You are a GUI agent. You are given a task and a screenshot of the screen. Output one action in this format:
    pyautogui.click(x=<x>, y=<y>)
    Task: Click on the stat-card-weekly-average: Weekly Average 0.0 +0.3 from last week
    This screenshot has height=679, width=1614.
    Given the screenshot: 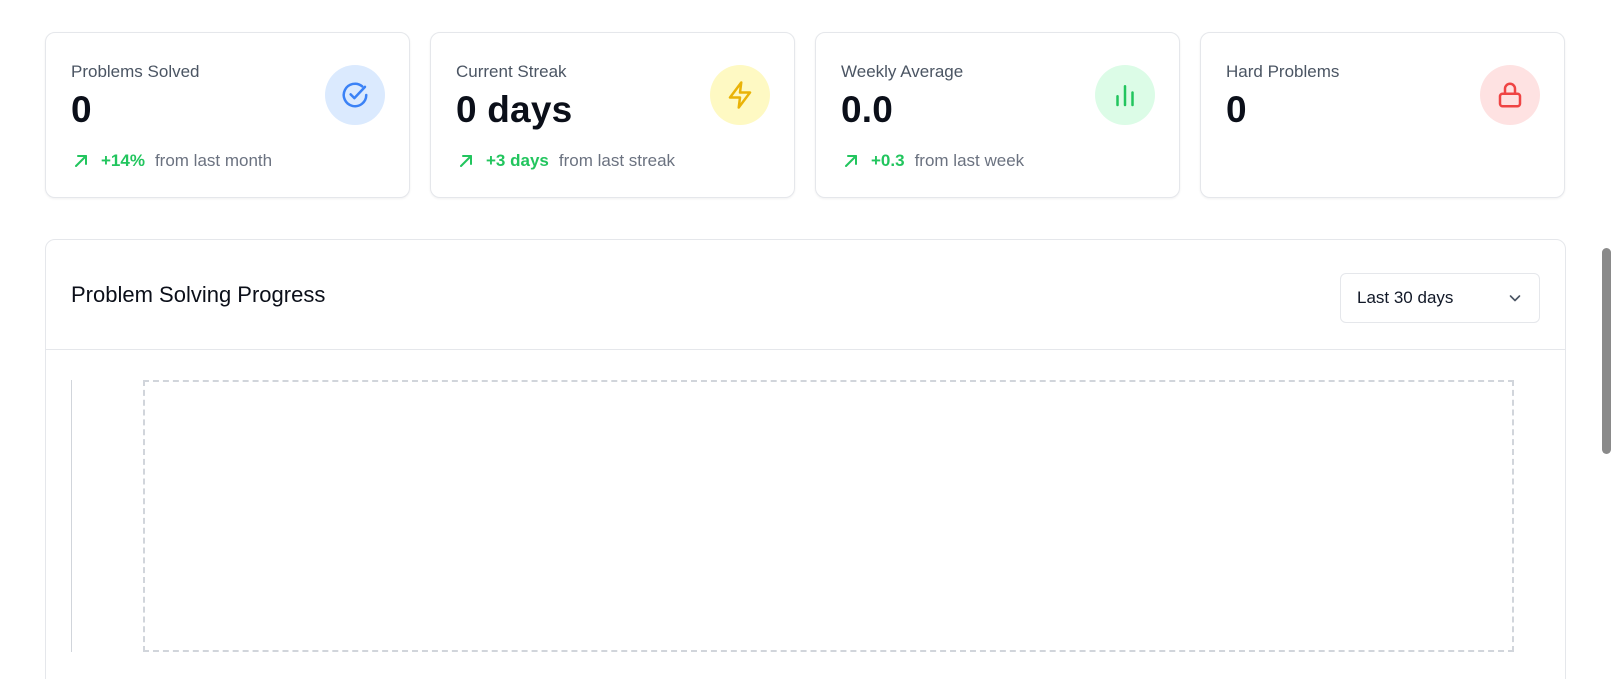 What is the action you would take?
    pyautogui.click(x=997, y=115)
    